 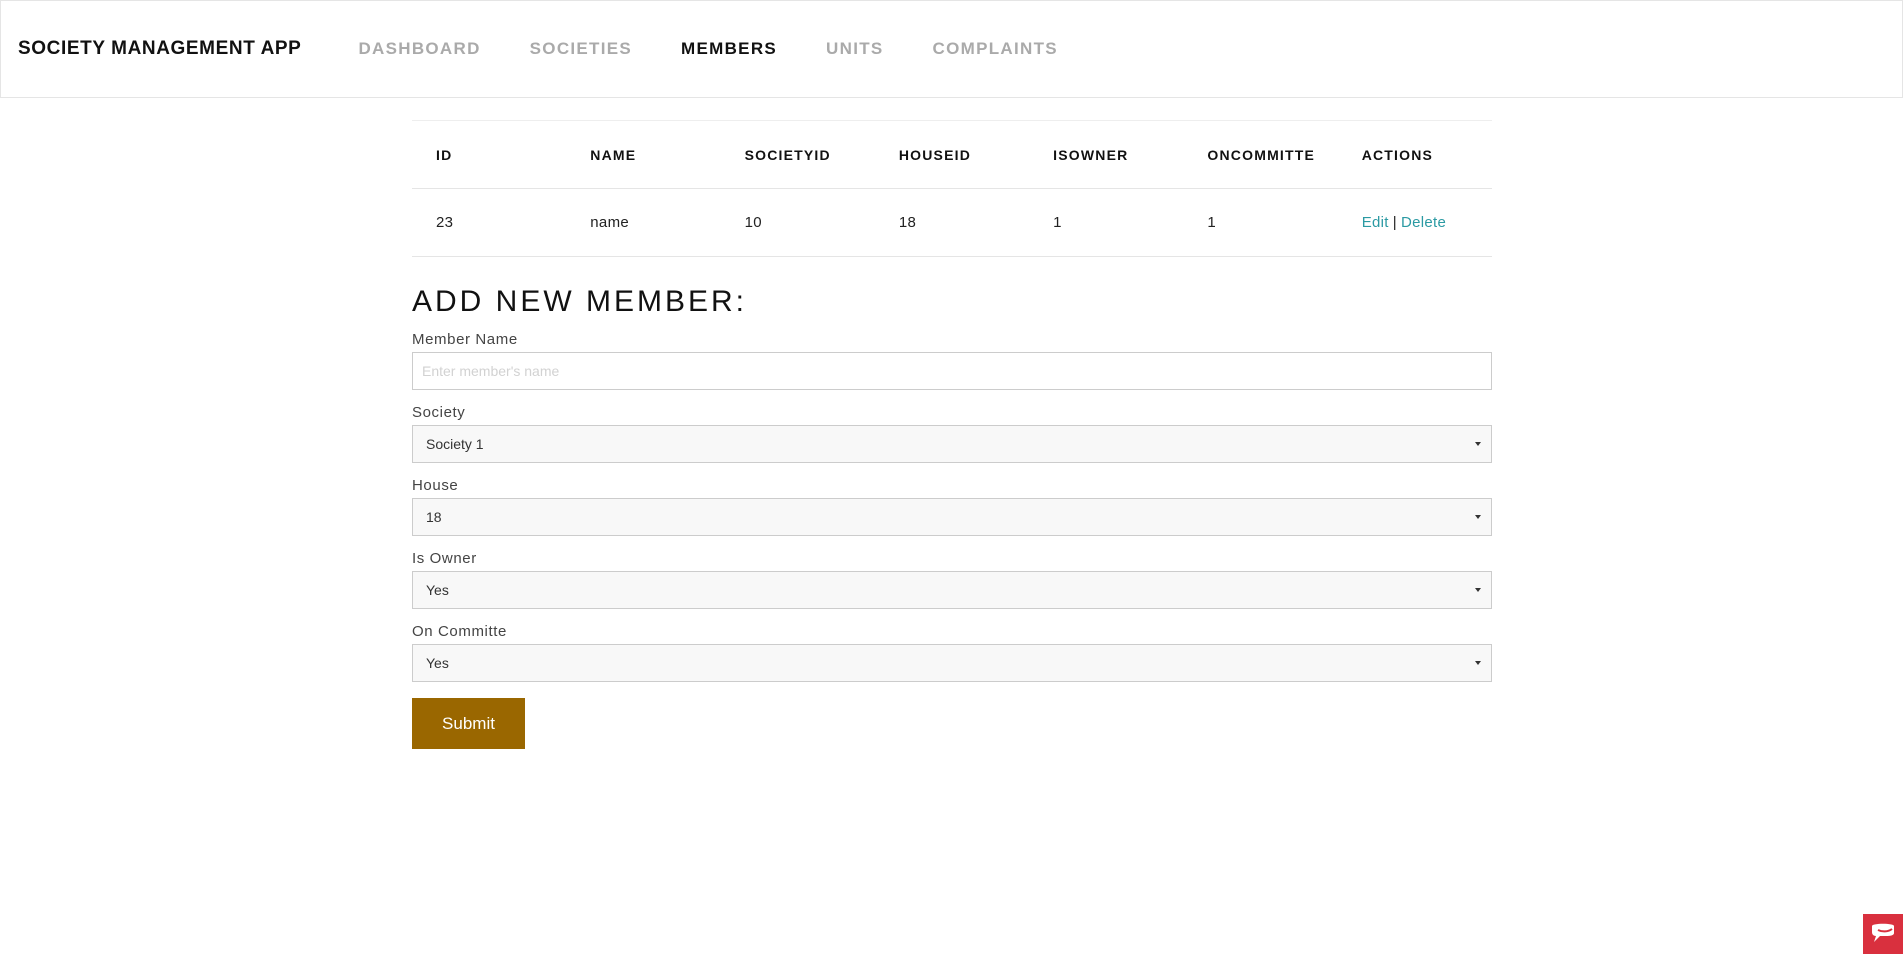 I want to click on member-name-group: Member Name, so click(x=952, y=360).